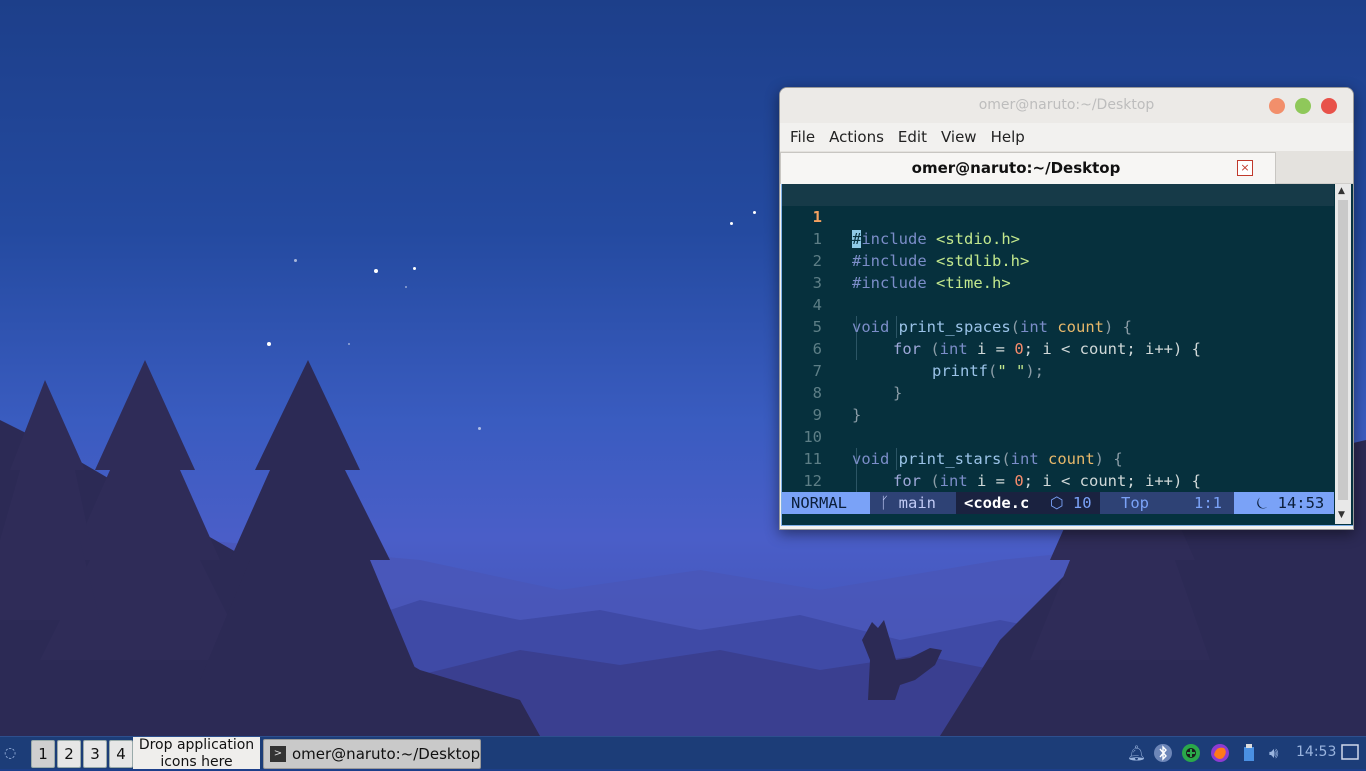 The width and height of the screenshot is (1366, 771). Describe the element at coordinates (10, 753) in the screenshot. I see `app-menu-icon: ◌` at that location.